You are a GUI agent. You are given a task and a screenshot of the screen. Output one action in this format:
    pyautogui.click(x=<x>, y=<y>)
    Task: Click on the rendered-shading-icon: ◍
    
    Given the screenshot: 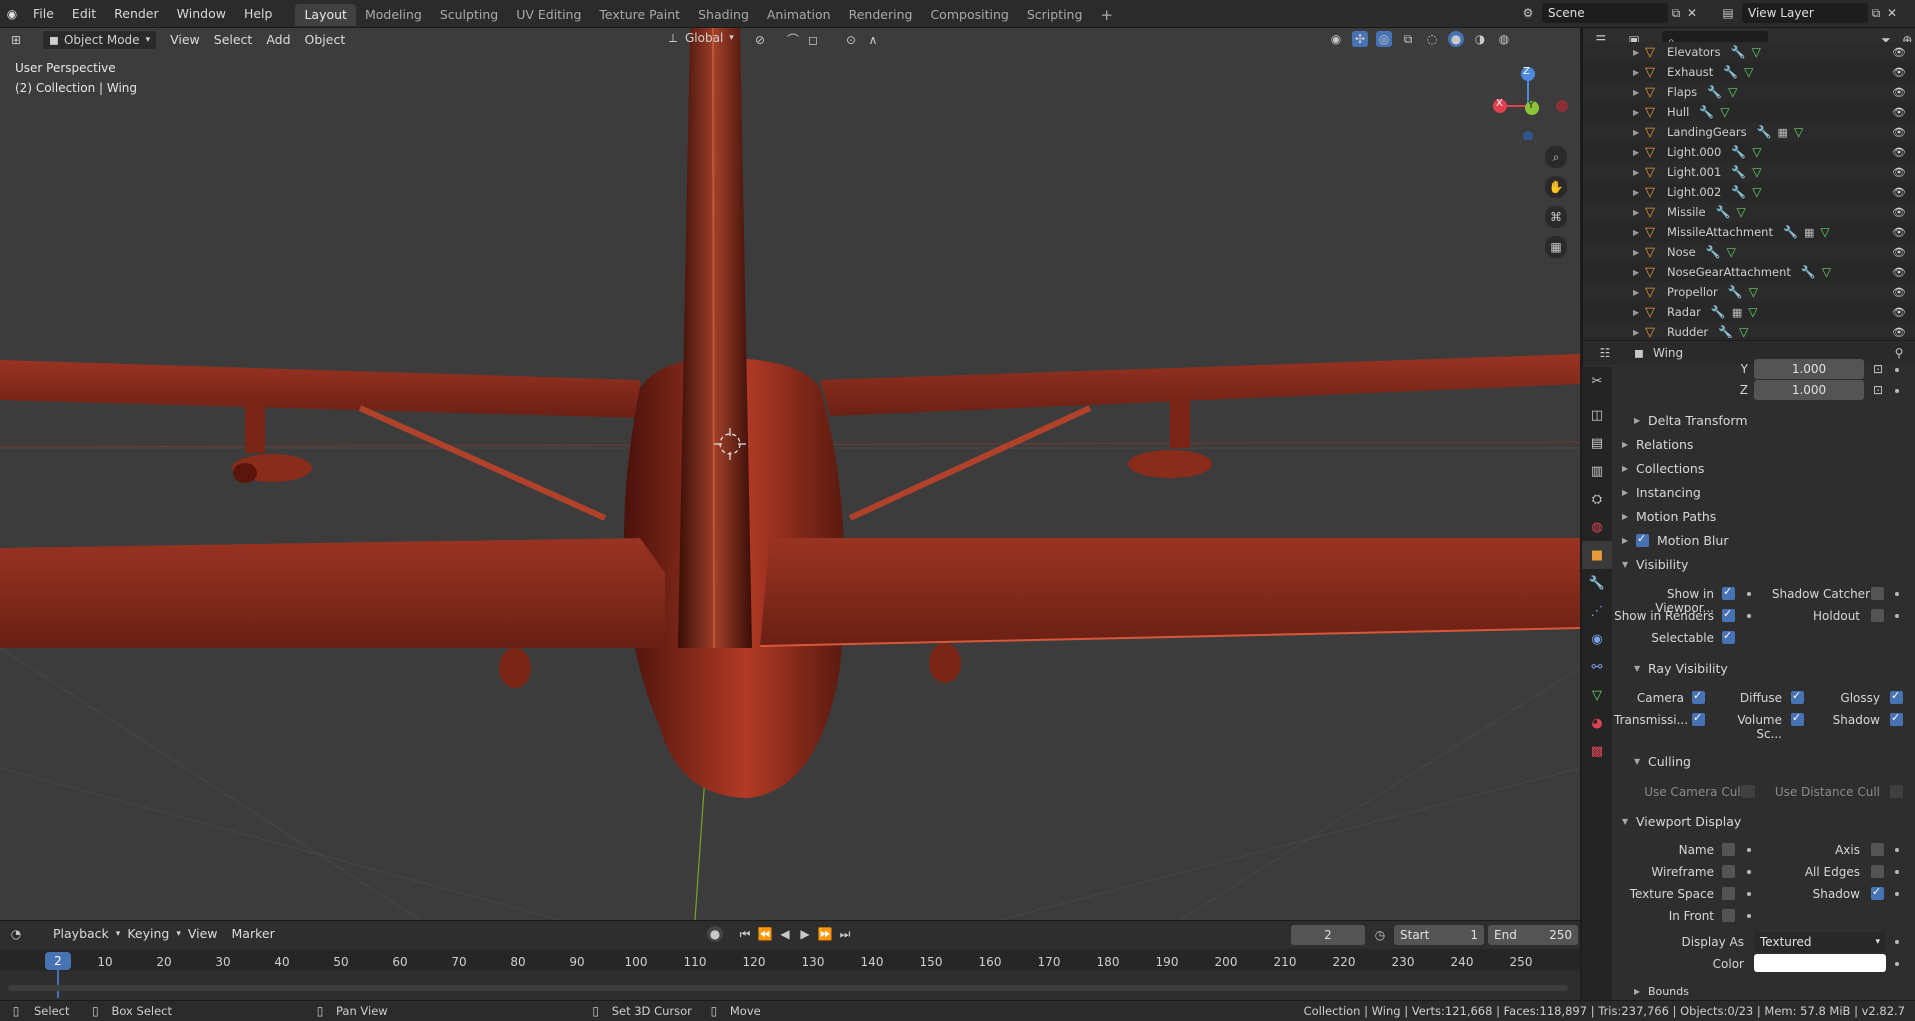 What is the action you would take?
    pyautogui.click(x=1504, y=39)
    